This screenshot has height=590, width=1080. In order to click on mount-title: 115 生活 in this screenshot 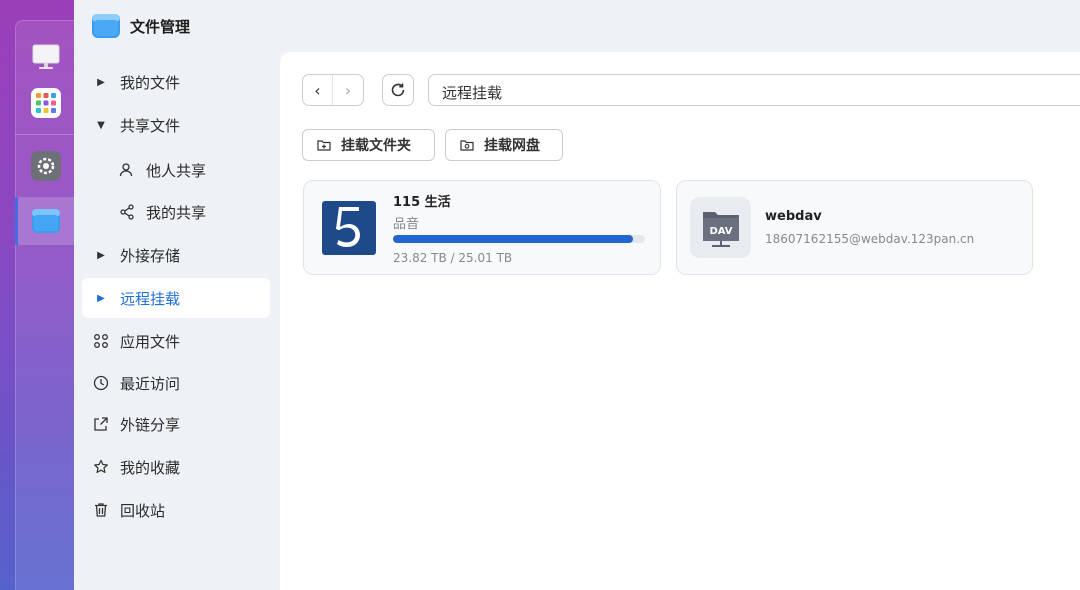, I will do `click(422, 202)`.